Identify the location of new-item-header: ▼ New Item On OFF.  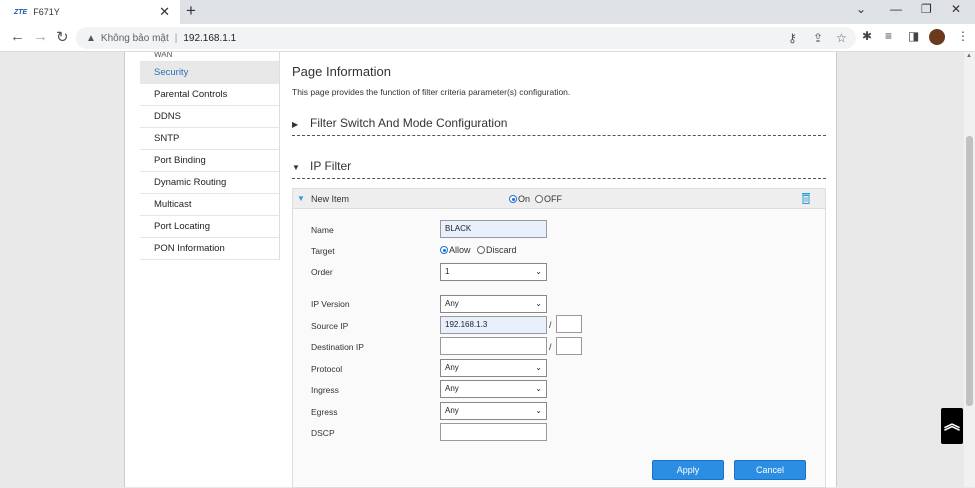
(559, 199).